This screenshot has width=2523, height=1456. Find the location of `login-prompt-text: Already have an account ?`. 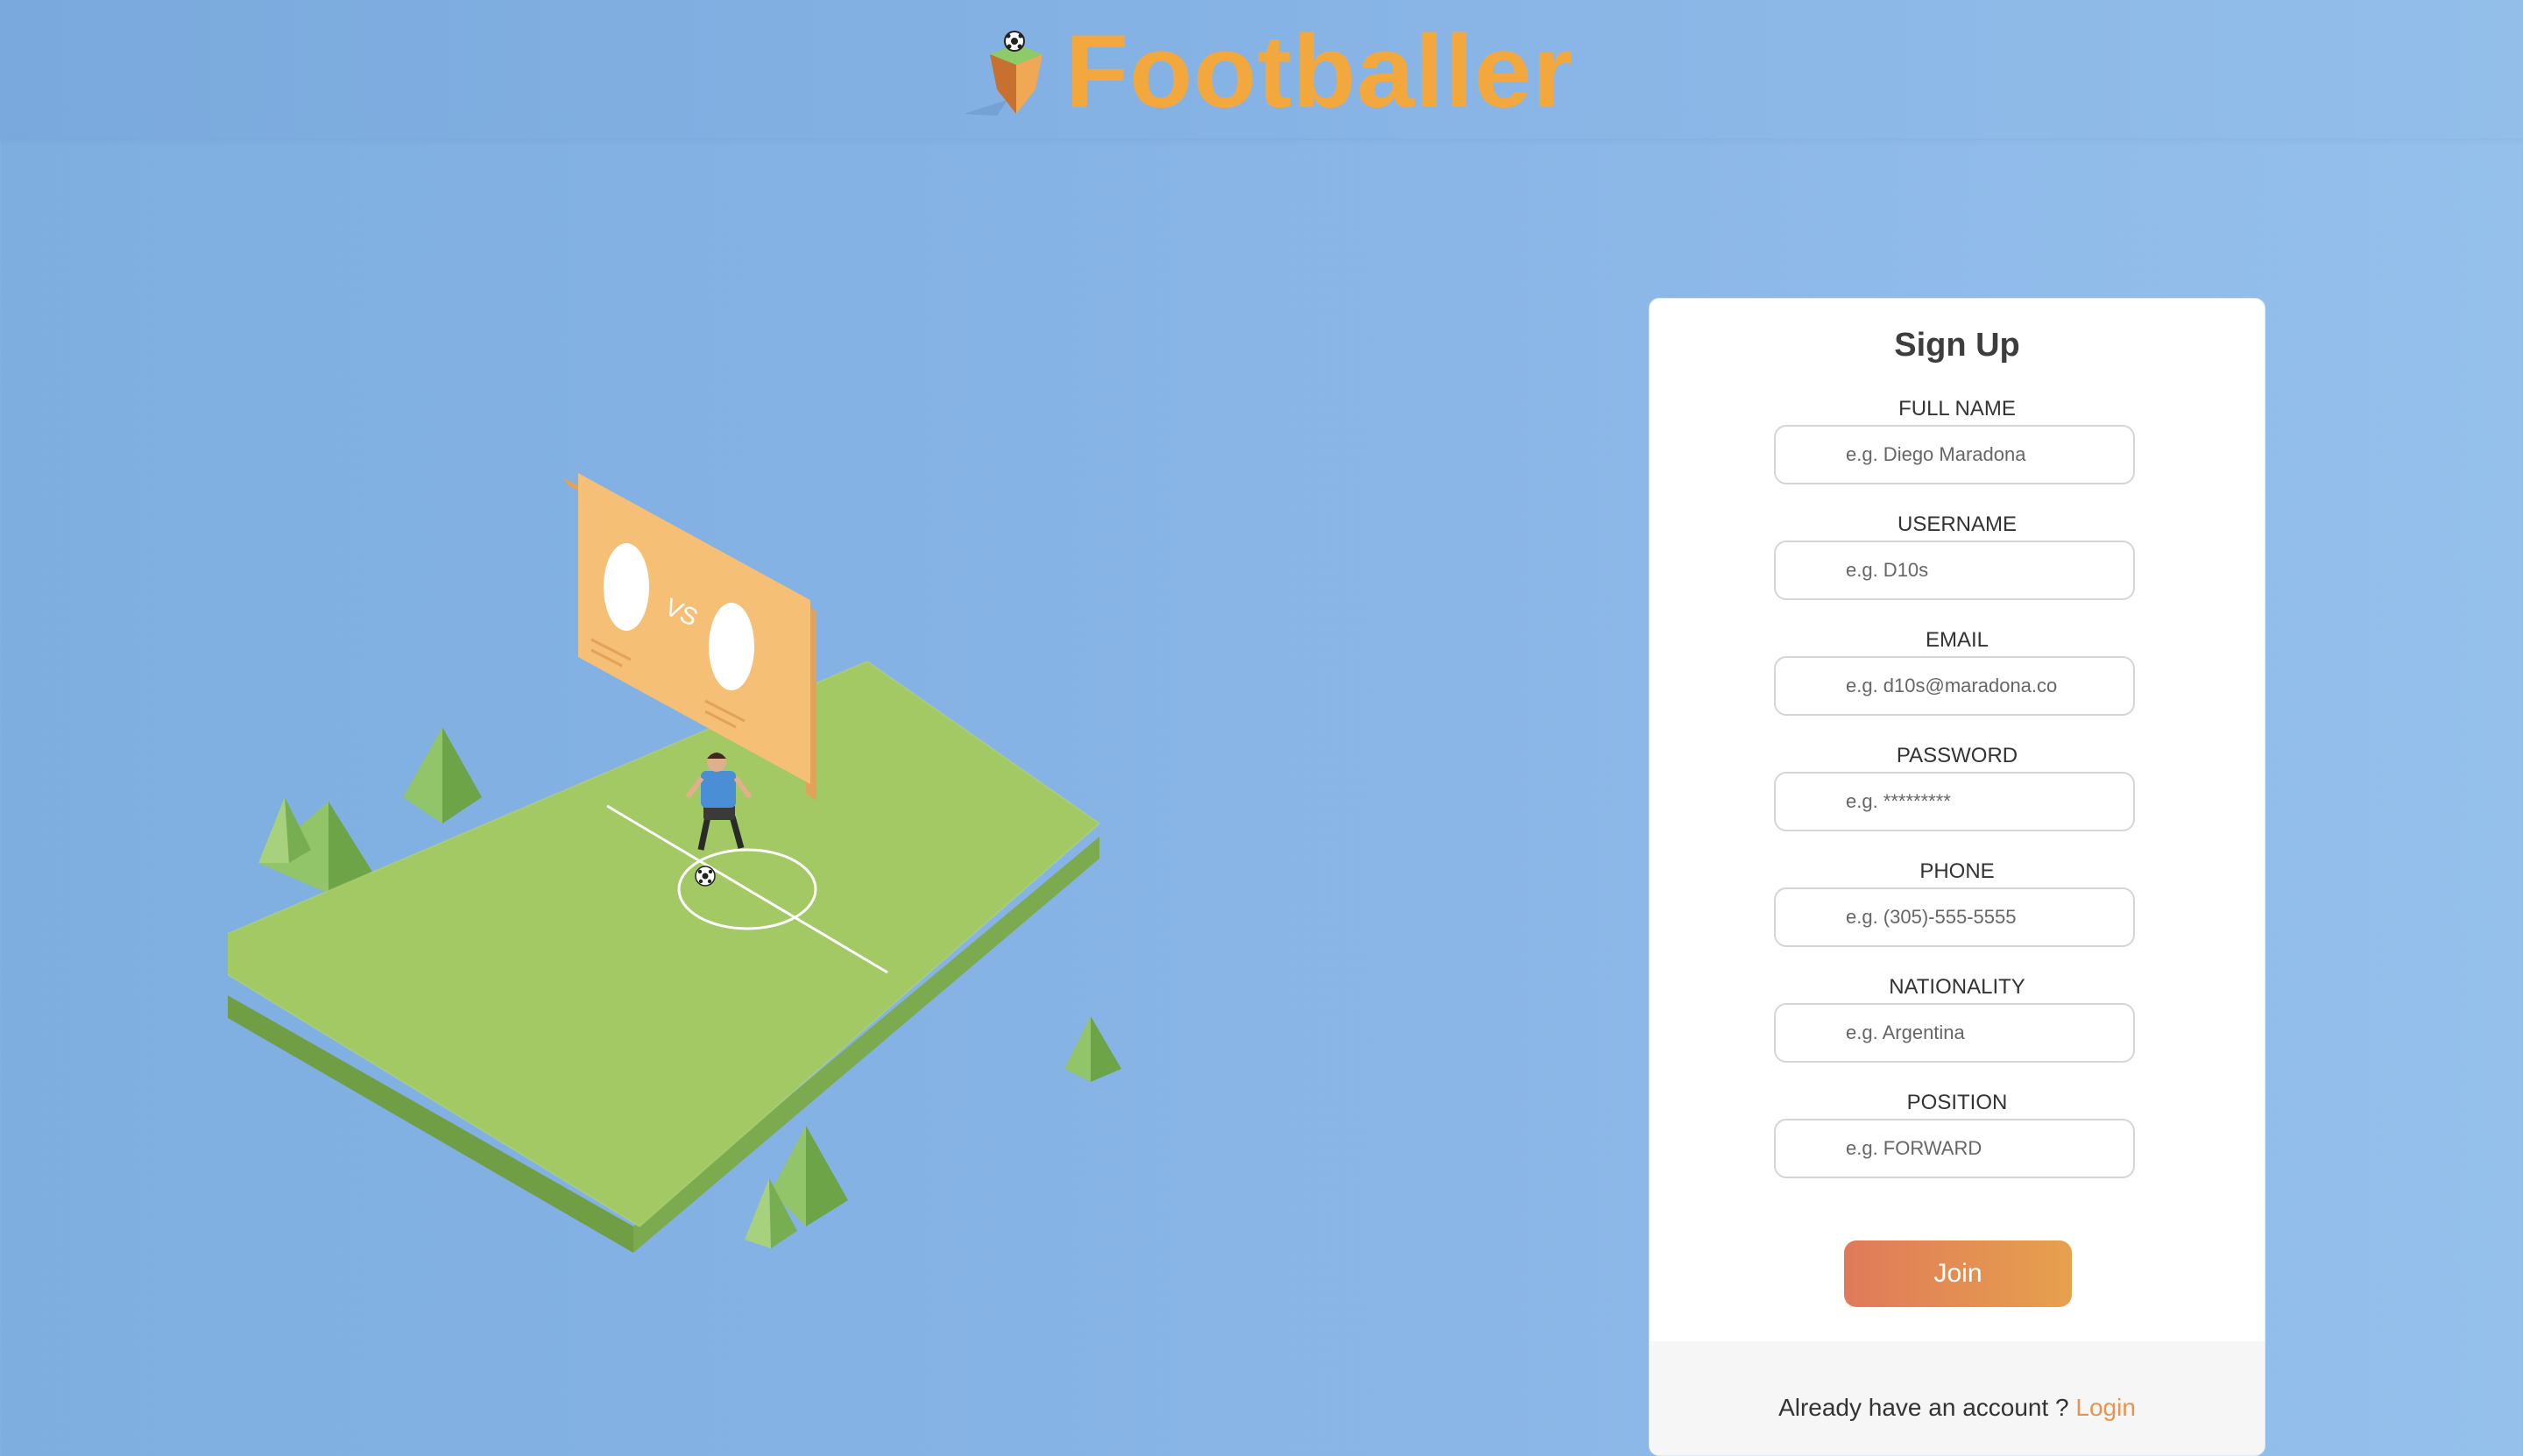

login-prompt-text: Already have an account ? is located at coordinates (1923, 1407).